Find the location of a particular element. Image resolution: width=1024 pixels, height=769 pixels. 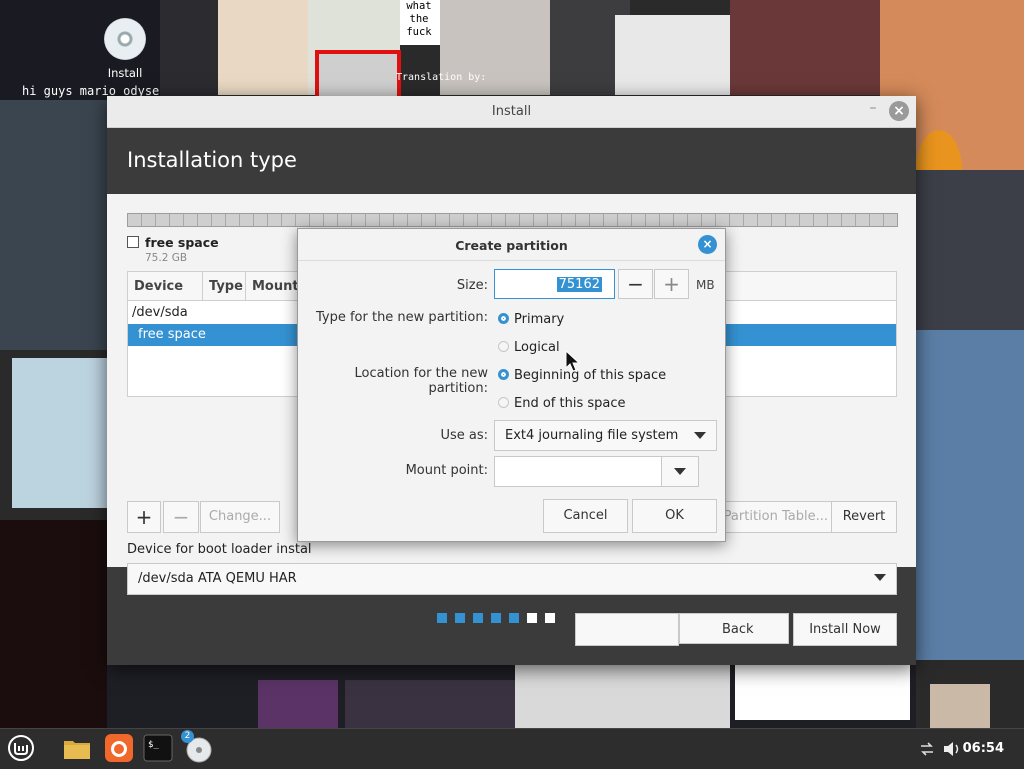

page-header: Installation type is located at coordinates (511, 161).